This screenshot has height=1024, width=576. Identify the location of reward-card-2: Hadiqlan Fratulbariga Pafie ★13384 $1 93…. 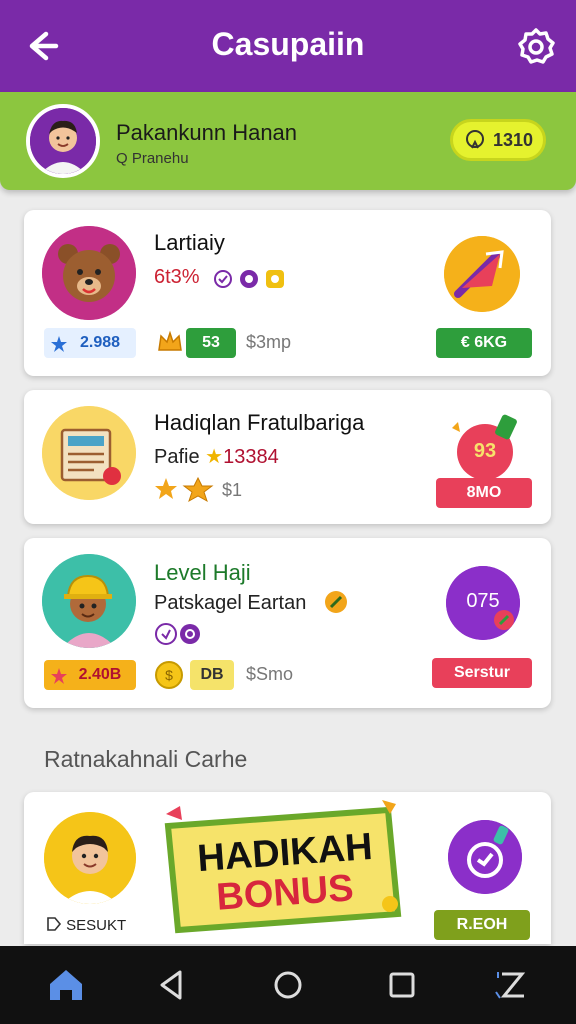
(287, 457).